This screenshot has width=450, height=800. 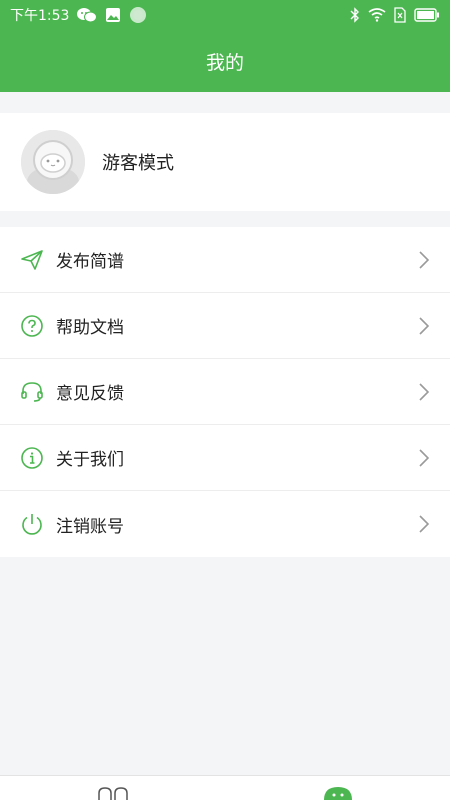 I want to click on battery-icon, so click(x=427, y=15).